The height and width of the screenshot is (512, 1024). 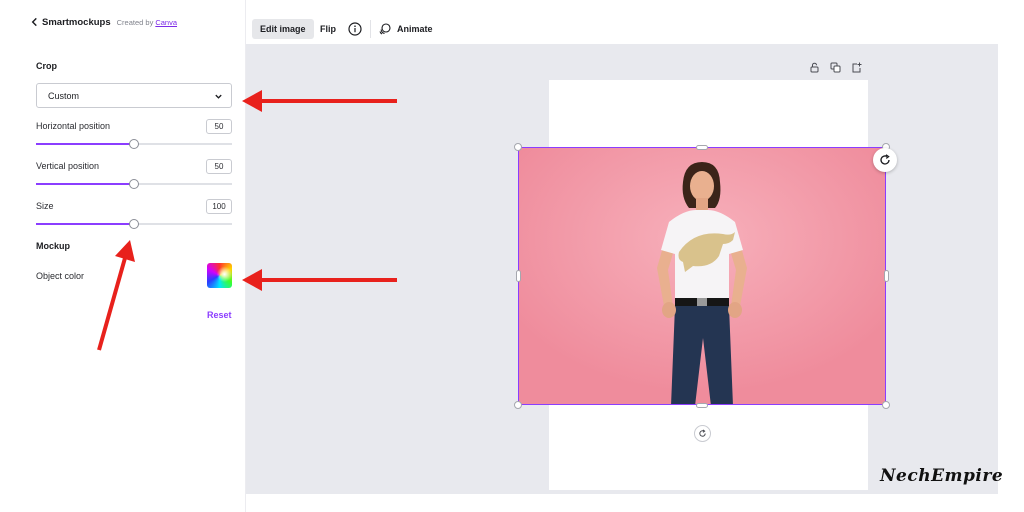 I want to click on horizontal-position-input: 50, so click(x=219, y=126).